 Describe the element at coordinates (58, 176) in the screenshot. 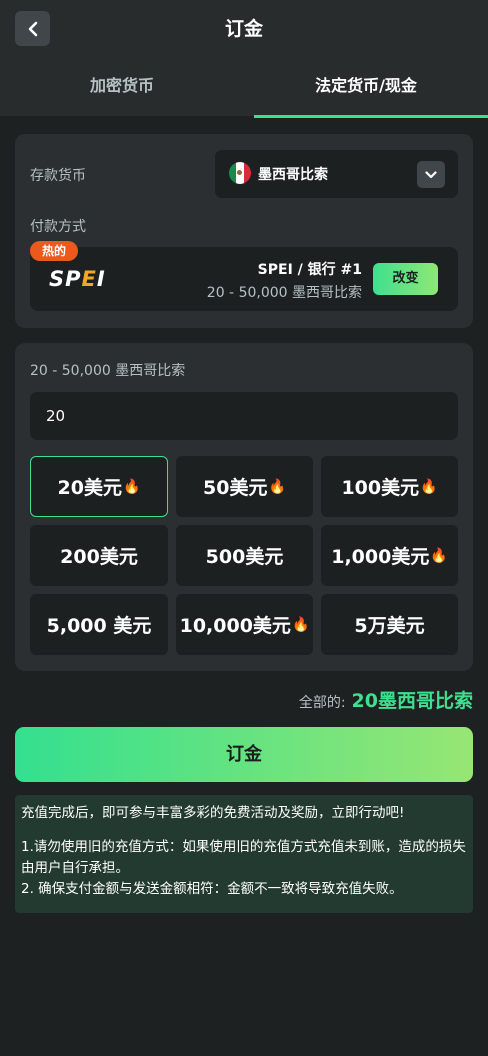

I see `currency-label: 存款货币` at that location.